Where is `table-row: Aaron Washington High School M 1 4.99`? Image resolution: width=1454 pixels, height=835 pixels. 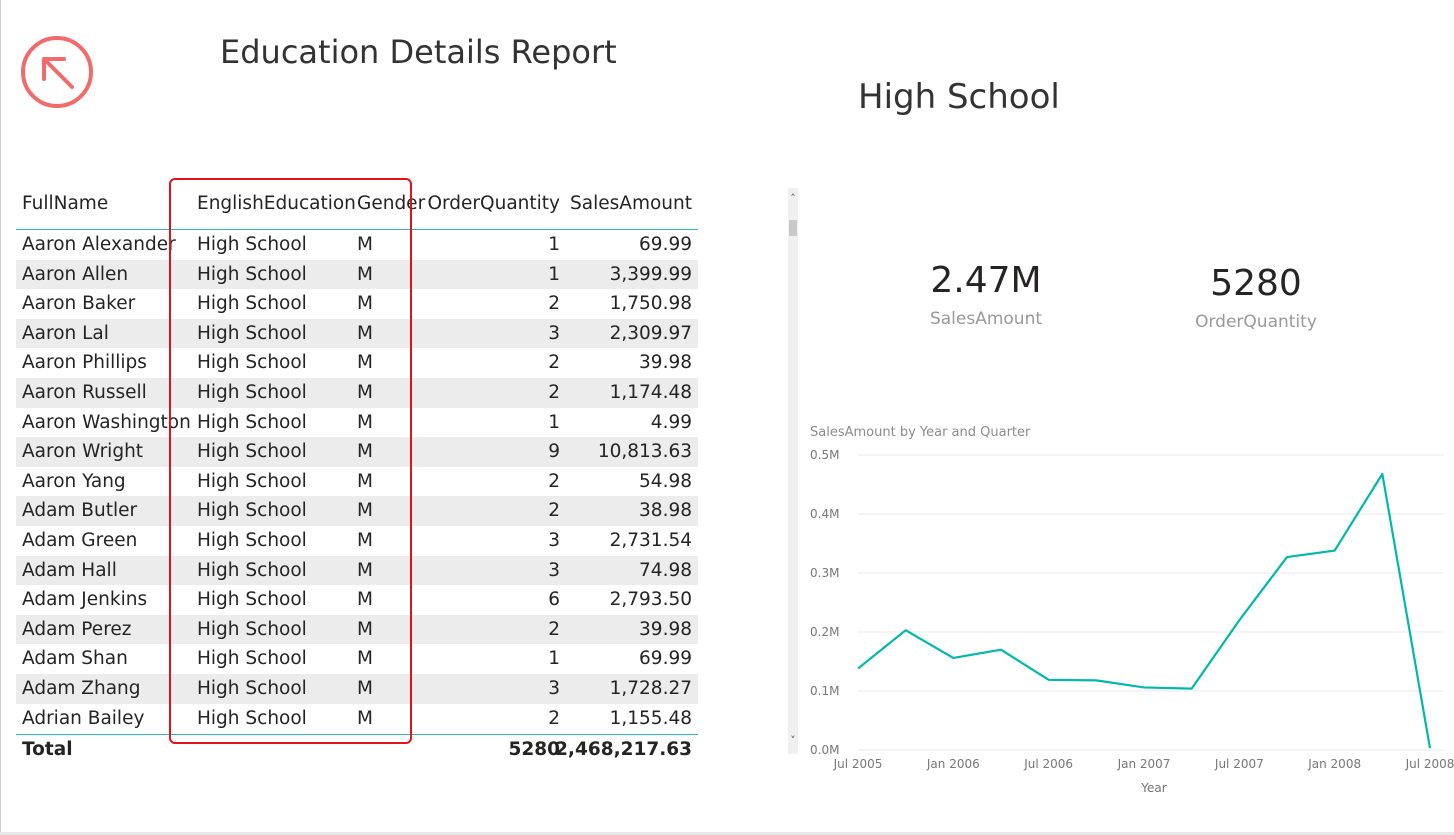 table-row: Aaron Washington High School M 1 4.99 is located at coordinates (357, 423).